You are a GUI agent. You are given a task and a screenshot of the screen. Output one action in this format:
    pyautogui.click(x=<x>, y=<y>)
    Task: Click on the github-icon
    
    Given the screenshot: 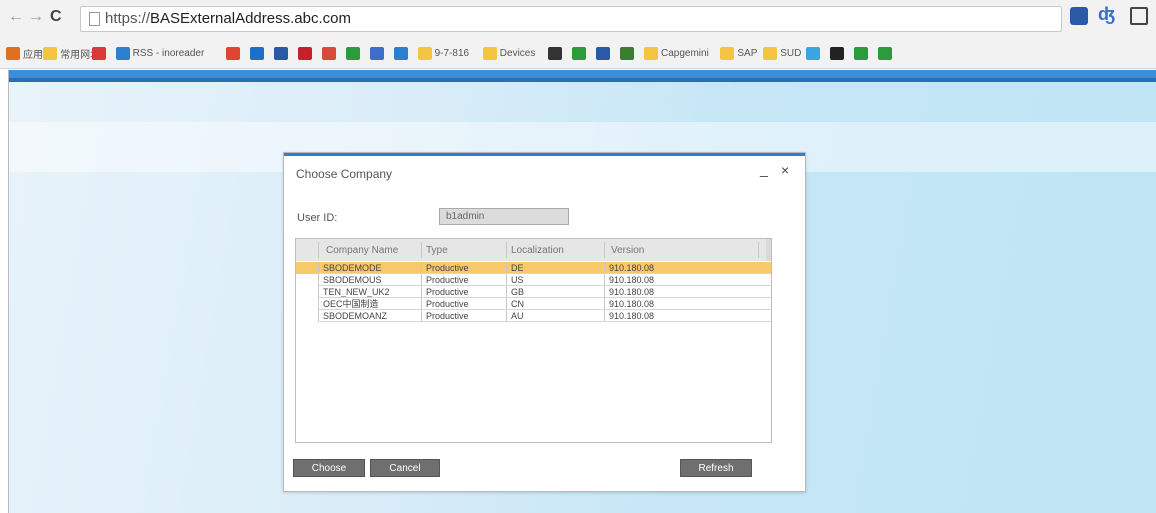 What is the action you would take?
    pyautogui.click(x=837, y=53)
    